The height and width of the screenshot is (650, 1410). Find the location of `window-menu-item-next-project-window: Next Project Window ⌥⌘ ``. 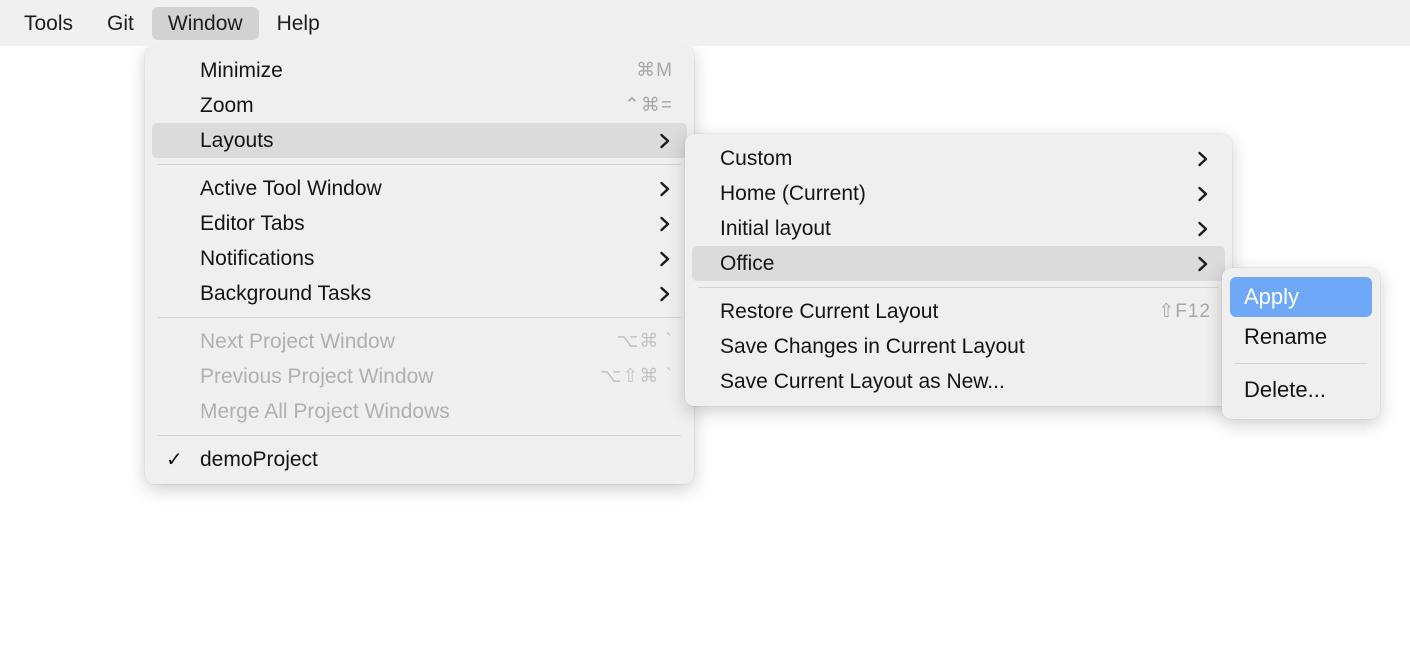

window-menu-item-next-project-window: Next Project Window ⌥⌘ ` is located at coordinates (419, 341).